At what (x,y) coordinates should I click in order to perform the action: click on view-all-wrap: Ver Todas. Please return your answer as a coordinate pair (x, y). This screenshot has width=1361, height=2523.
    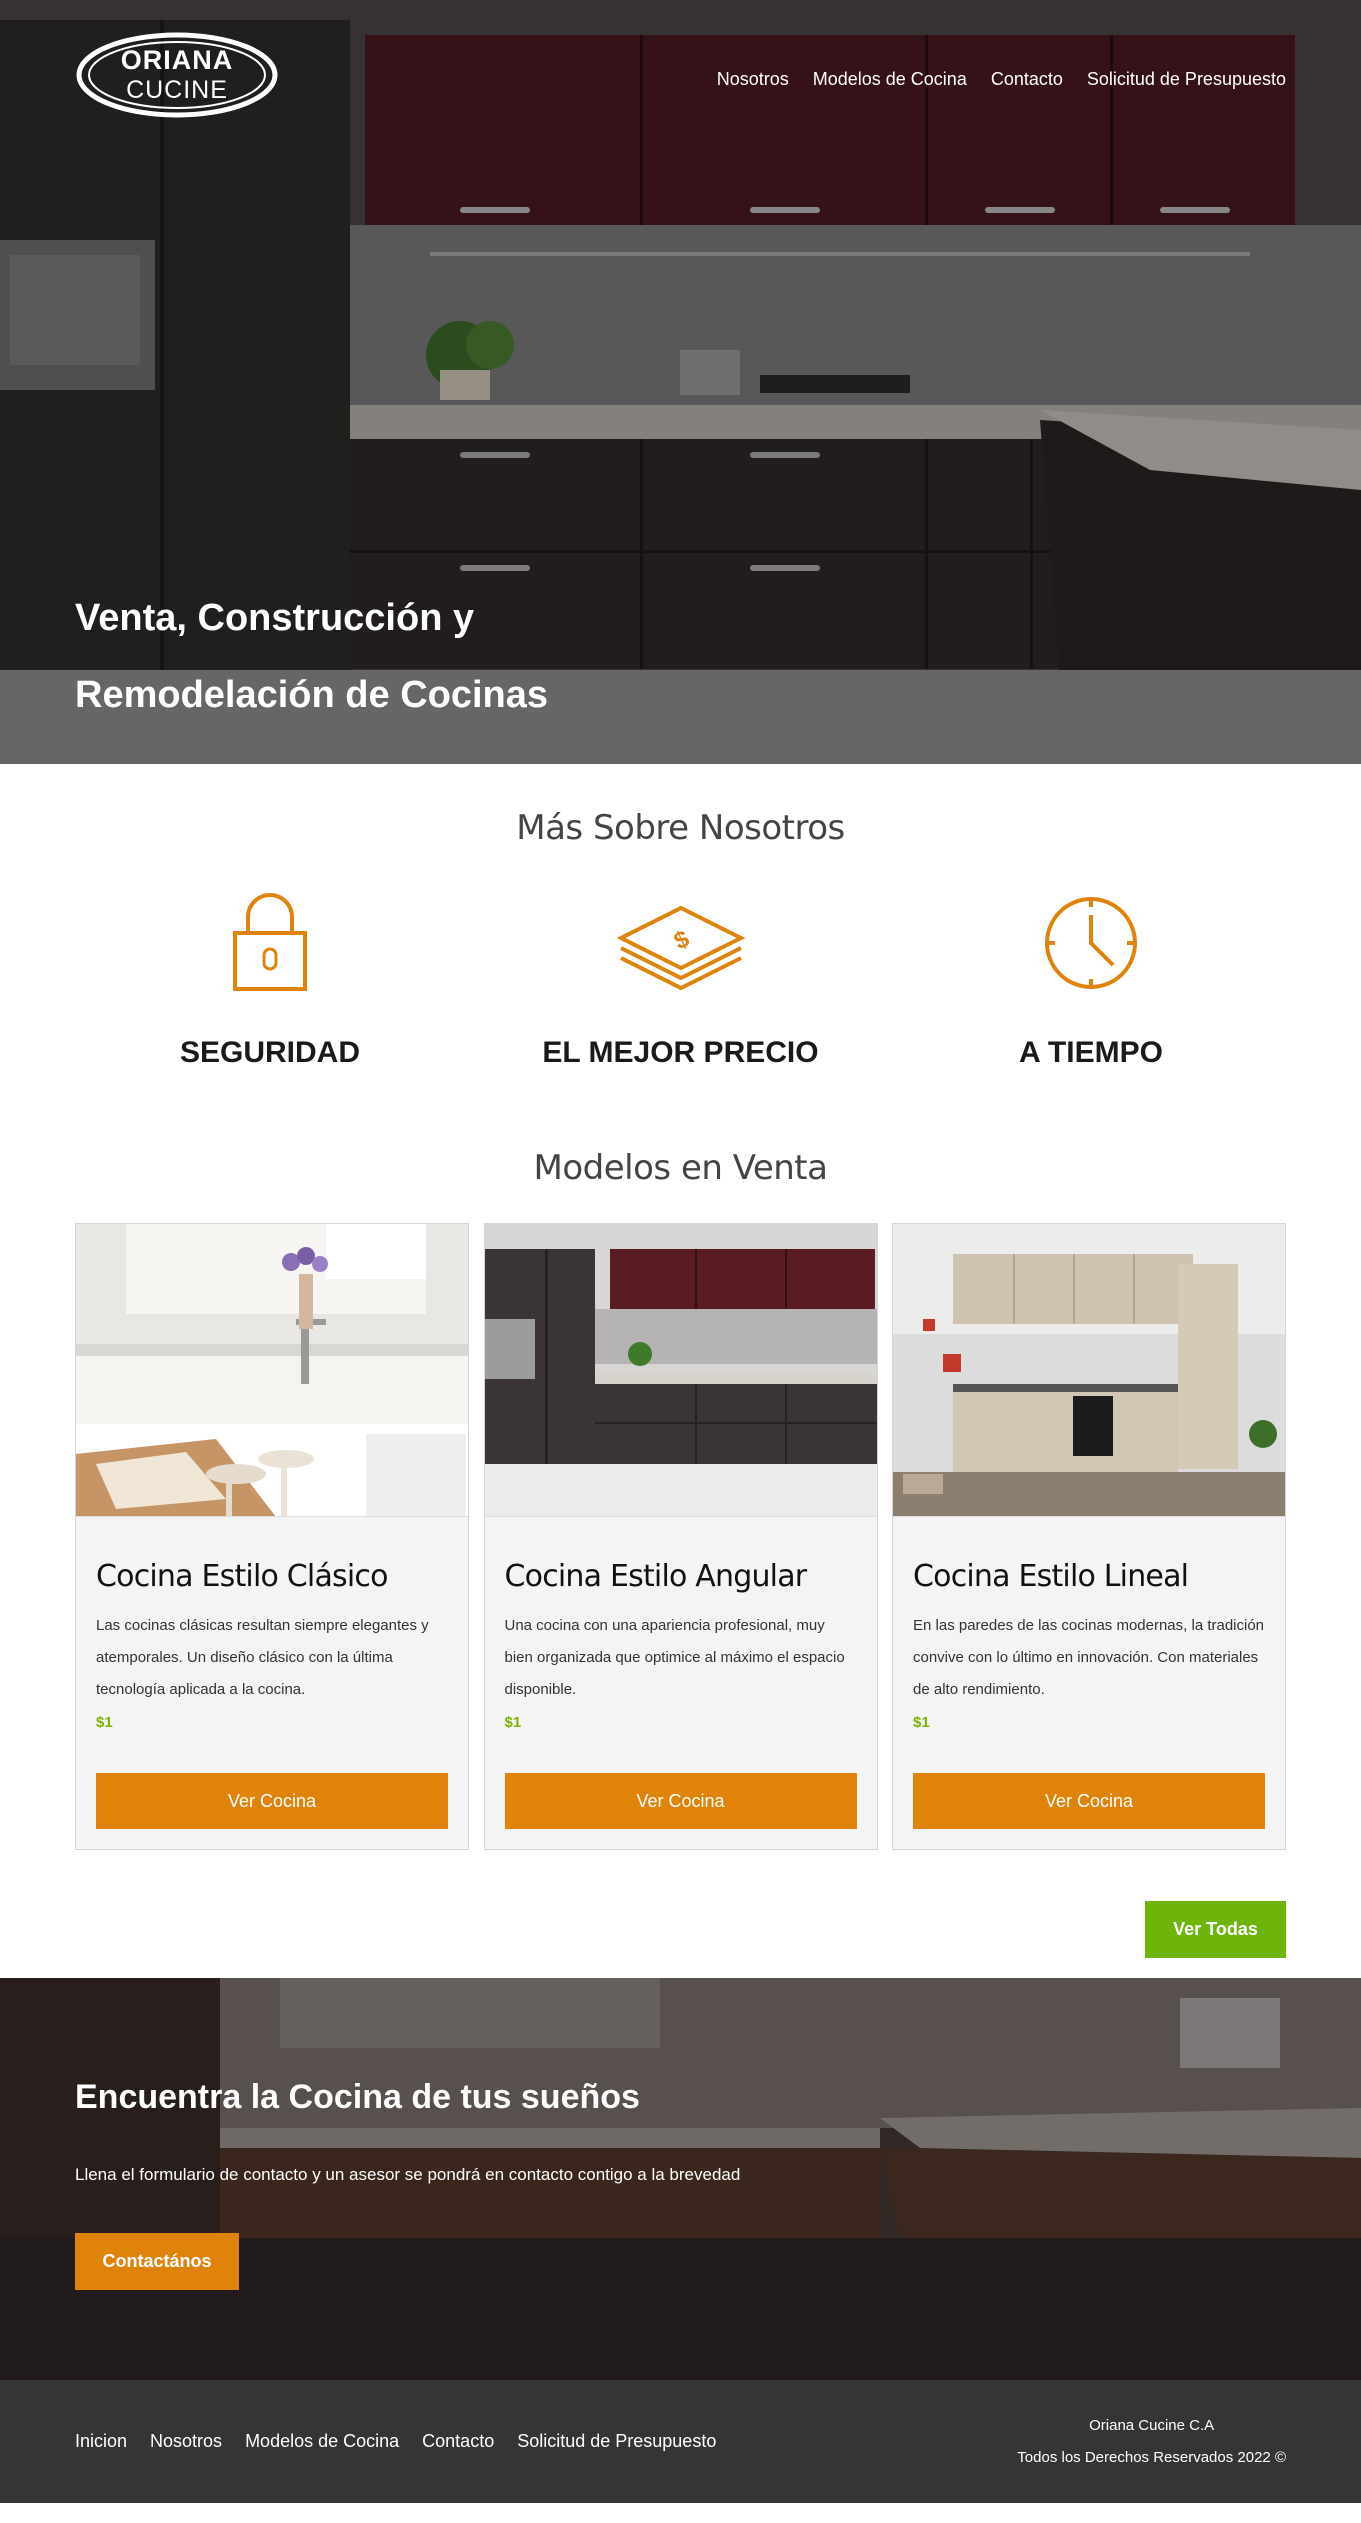
    Looking at the image, I should click on (680, 1904).